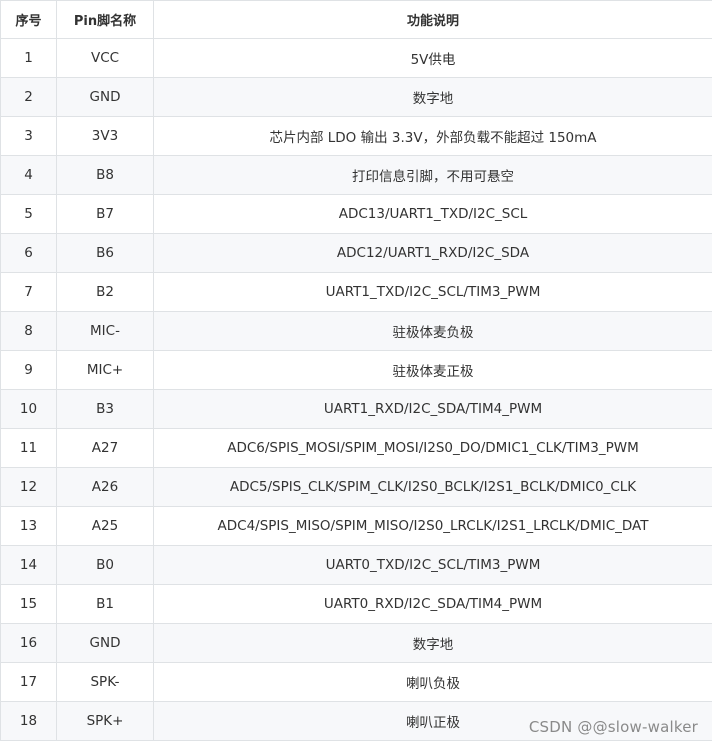  I want to click on table-header: 序号 Pin脚名称 功能说明, so click(356, 19).